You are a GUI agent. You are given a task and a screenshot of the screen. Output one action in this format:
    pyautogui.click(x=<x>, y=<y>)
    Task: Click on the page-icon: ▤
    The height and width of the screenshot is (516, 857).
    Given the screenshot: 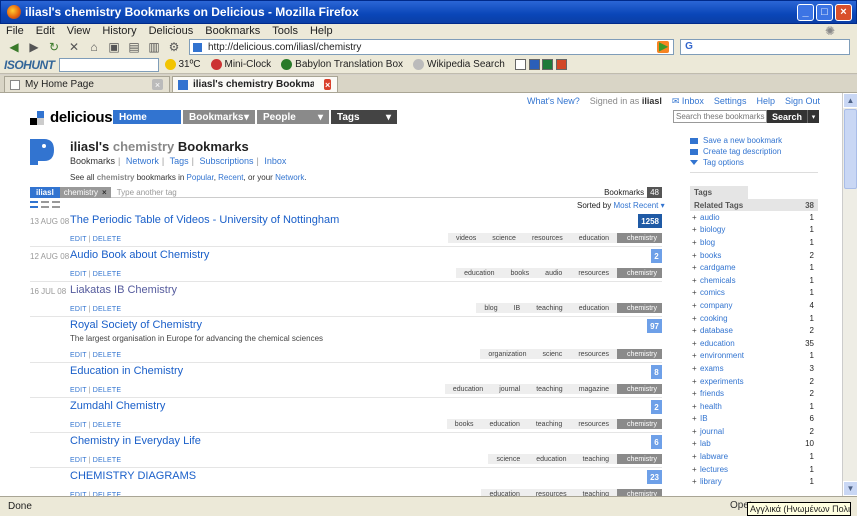 What is the action you would take?
    pyautogui.click(x=134, y=47)
    